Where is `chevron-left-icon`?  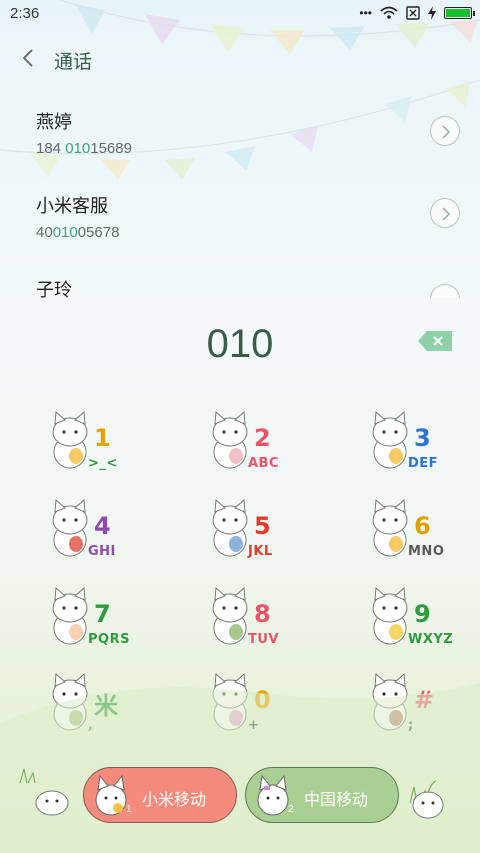
chevron-left-icon is located at coordinates (29, 58).